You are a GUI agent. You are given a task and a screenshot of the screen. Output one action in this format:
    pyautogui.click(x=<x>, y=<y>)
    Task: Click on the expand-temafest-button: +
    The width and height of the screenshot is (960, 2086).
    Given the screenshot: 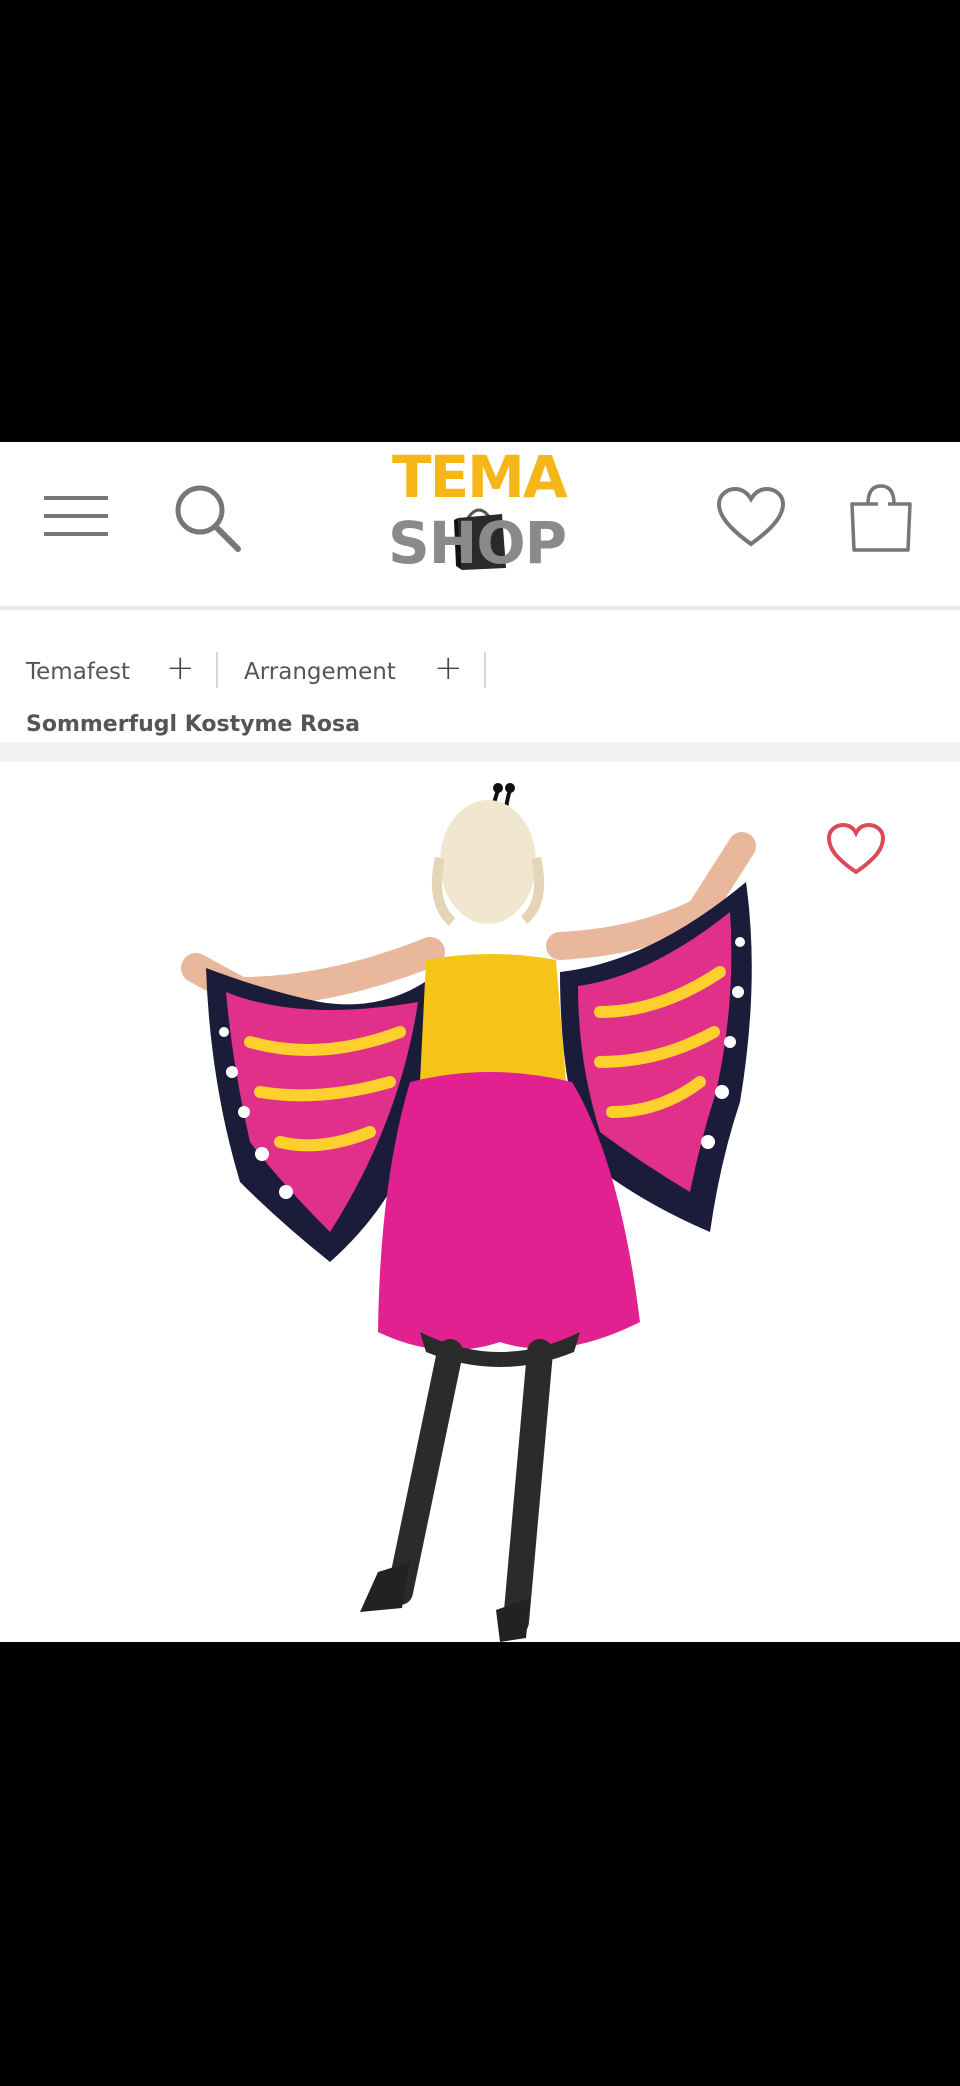 What is the action you would take?
    pyautogui.click(x=180, y=668)
    